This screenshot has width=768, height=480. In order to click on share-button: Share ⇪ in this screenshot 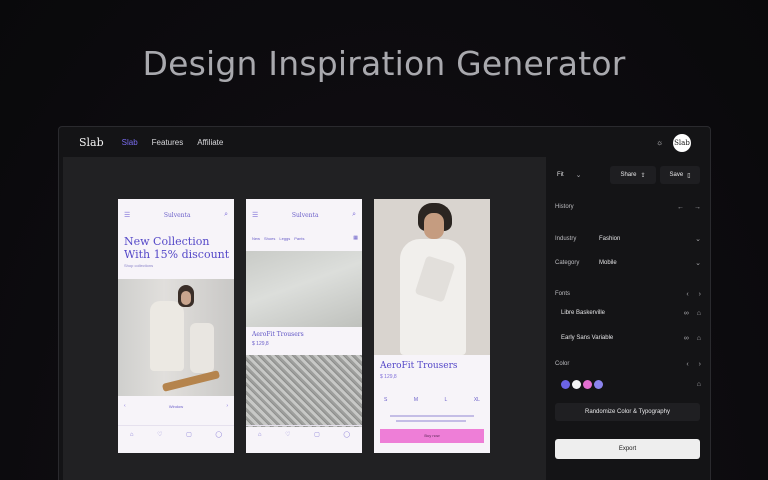, I will do `click(633, 175)`.